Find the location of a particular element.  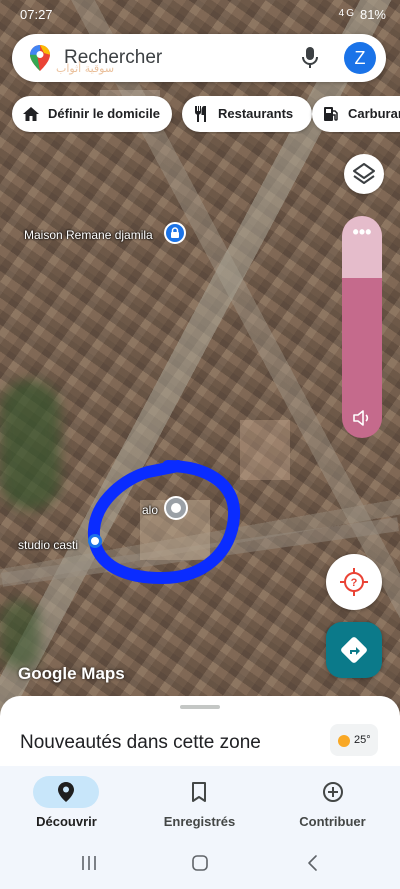

layers-icon is located at coordinates (364, 173).